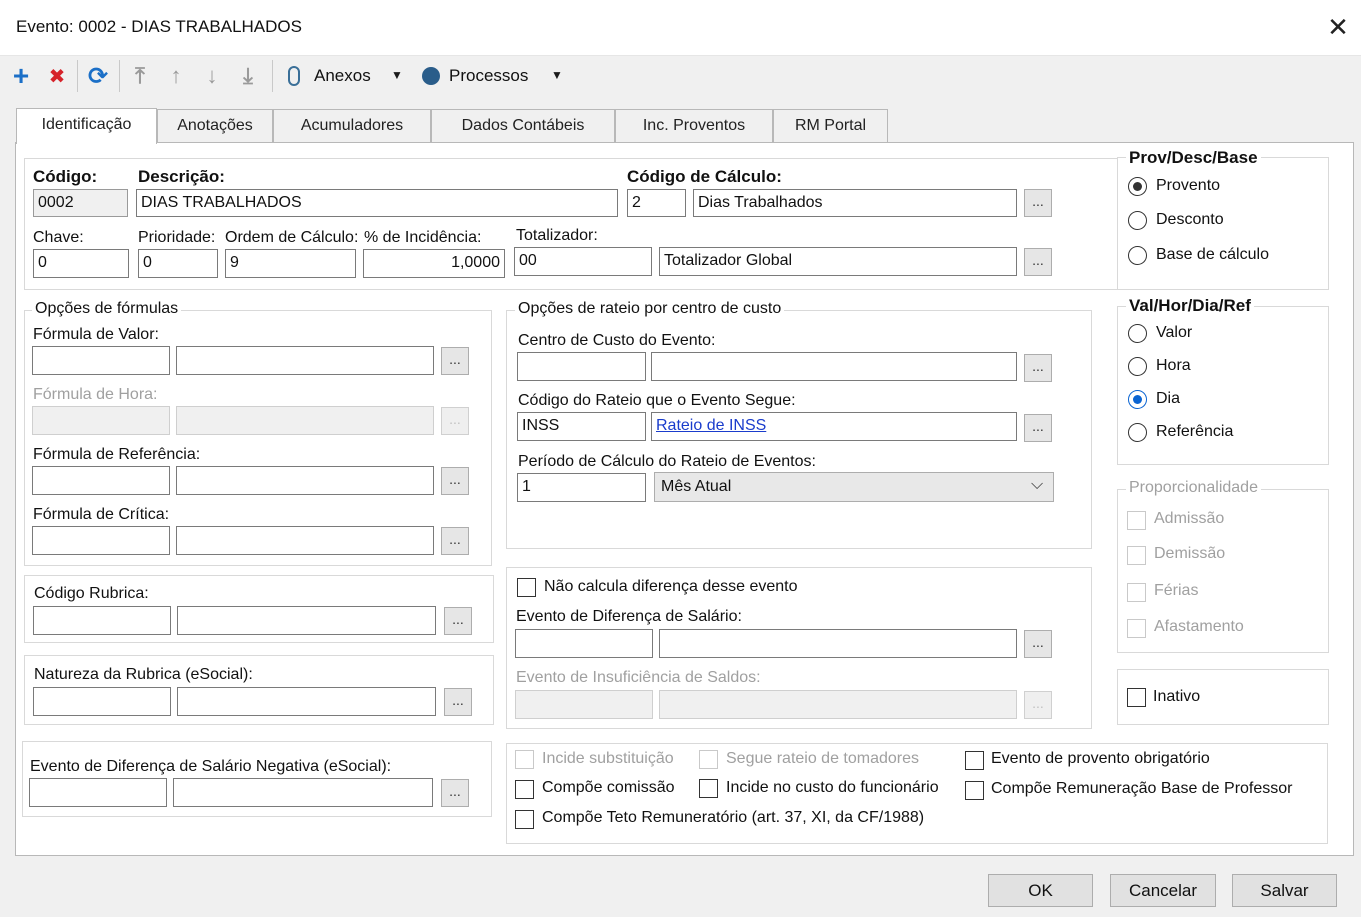 The height and width of the screenshot is (917, 1361). Describe the element at coordinates (1100, 758) in the screenshot. I see `provento-obrigatorio-label: Evento de provento obrigatório` at that location.